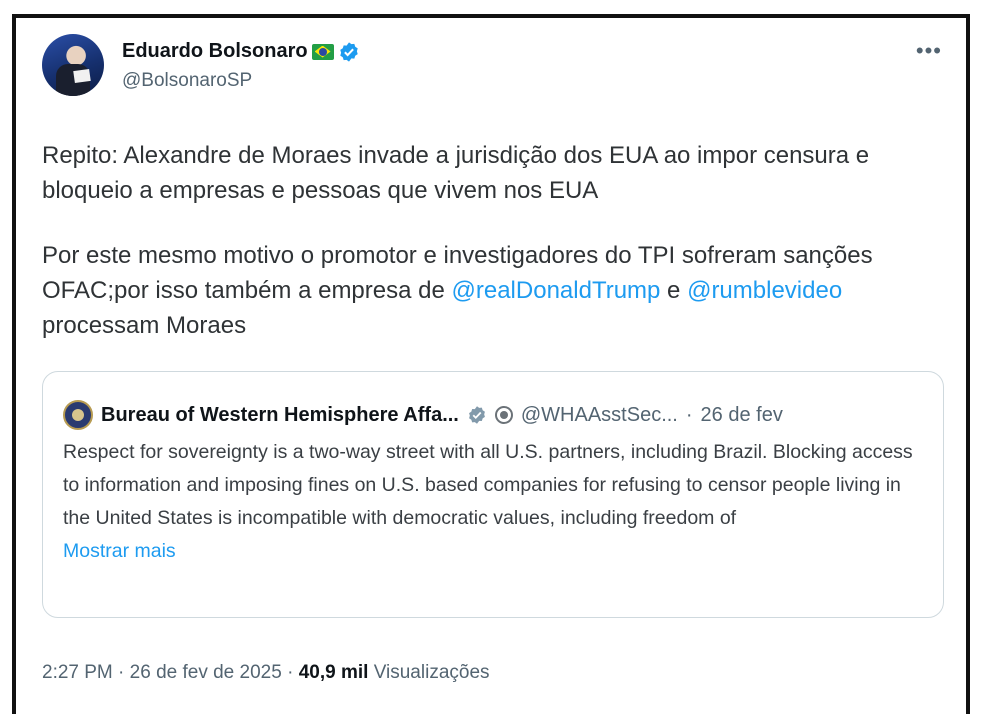 This screenshot has height=714, width=984. What do you see at coordinates (476, 415) in the screenshot?
I see `gray-verified-icon` at bounding box center [476, 415].